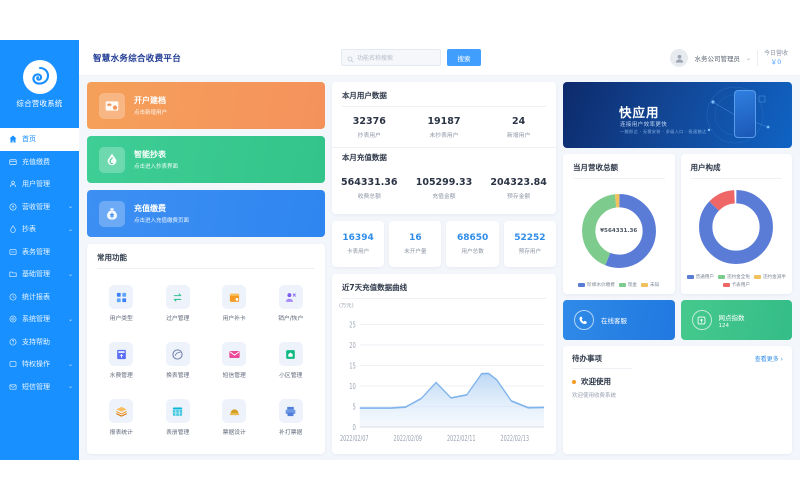 This screenshot has height=500, width=800. I want to click on sidebar-item-label: 系统管理, so click(36, 319).